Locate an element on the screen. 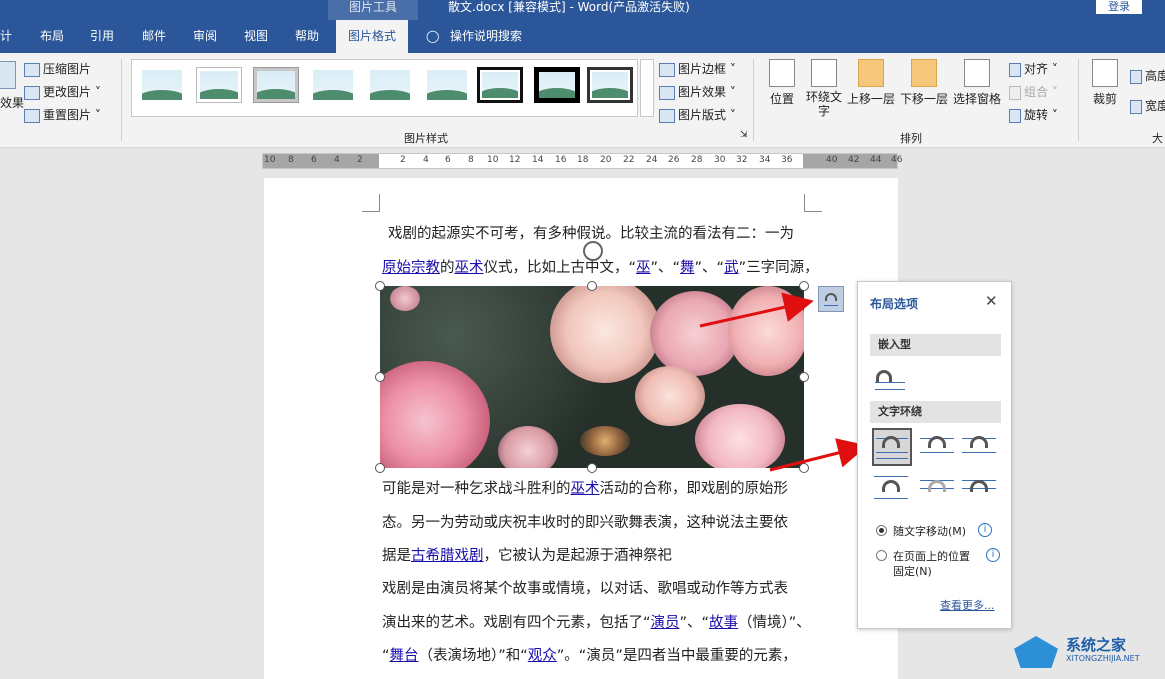 The image size is (1165, 679). artistic-effects-icon is located at coordinates (8, 75).